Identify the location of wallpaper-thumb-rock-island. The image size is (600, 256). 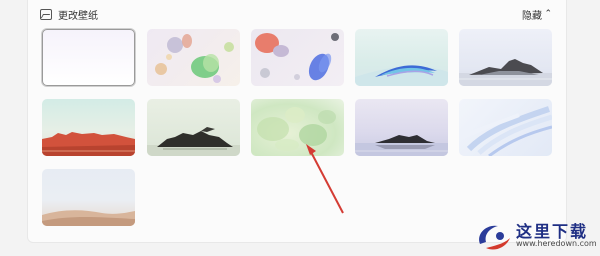
(505, 57).